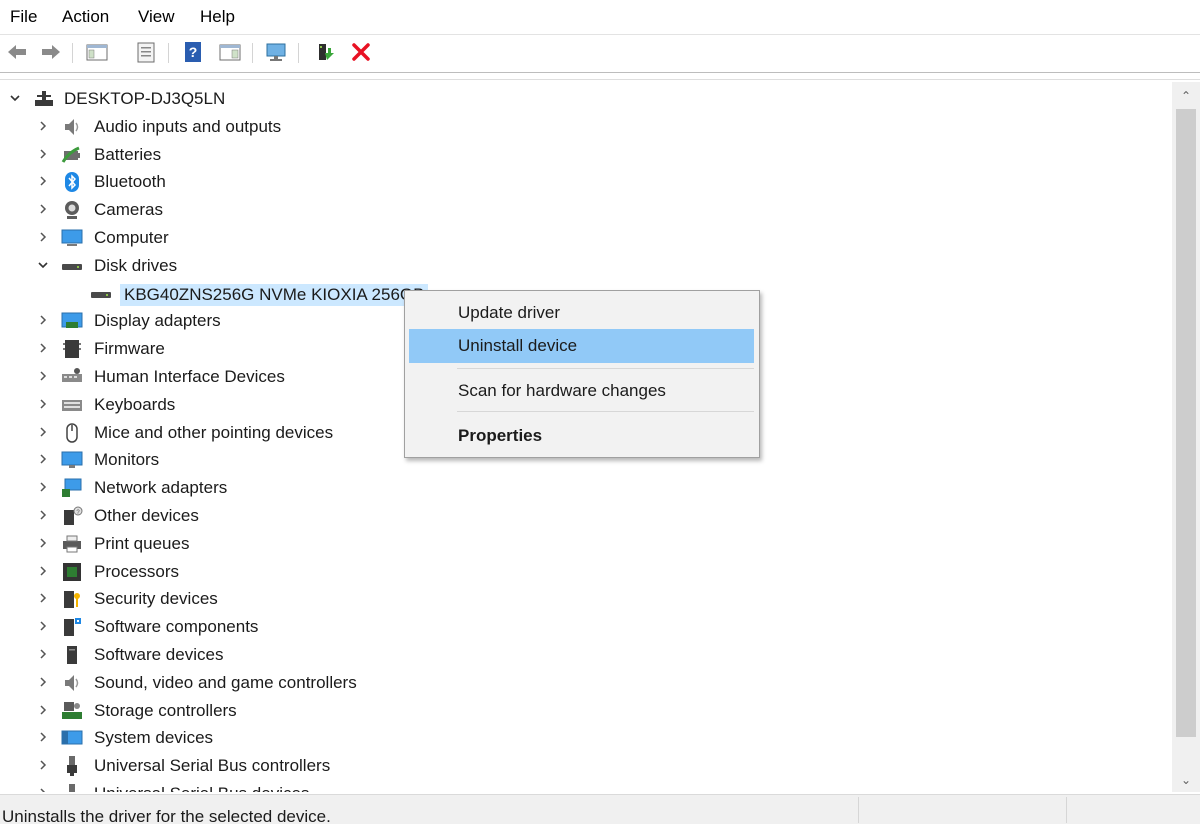 This screenshot has width=1200, height=827. Describe the element at coordinates (581, 436) in the screenshot. I see `menu-properties: Properties` at that location.